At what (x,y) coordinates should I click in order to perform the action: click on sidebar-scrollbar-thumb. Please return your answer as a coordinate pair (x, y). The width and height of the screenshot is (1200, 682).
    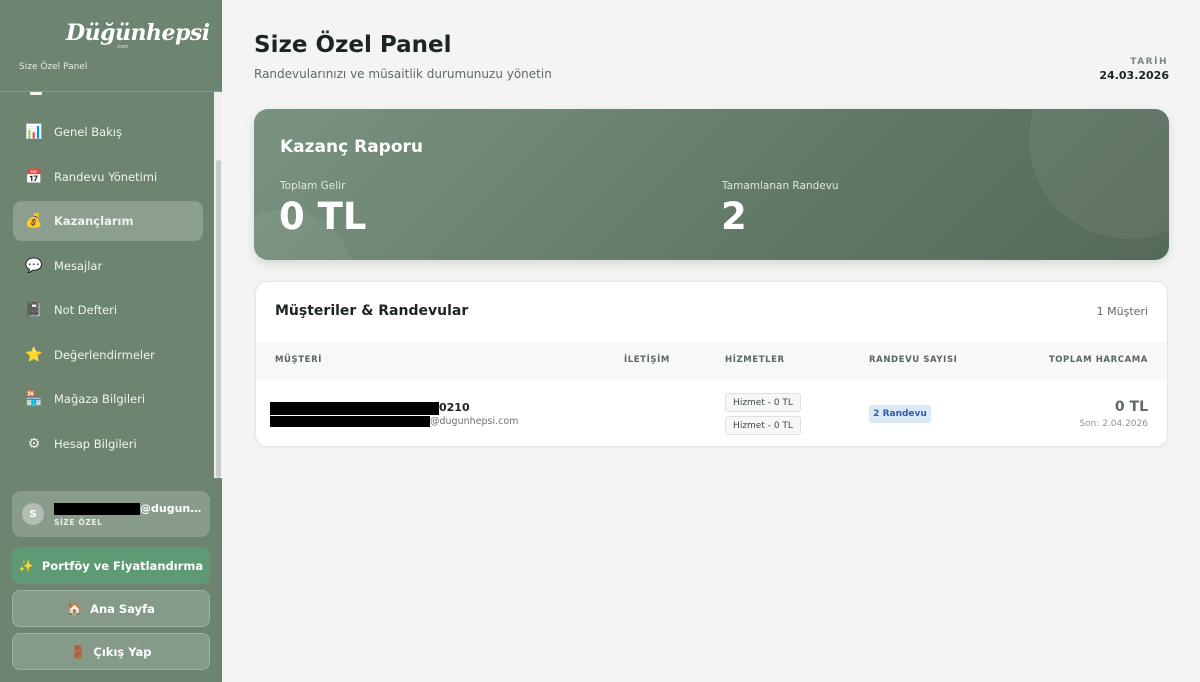
    Looking at the image, I should click on (218, 319).